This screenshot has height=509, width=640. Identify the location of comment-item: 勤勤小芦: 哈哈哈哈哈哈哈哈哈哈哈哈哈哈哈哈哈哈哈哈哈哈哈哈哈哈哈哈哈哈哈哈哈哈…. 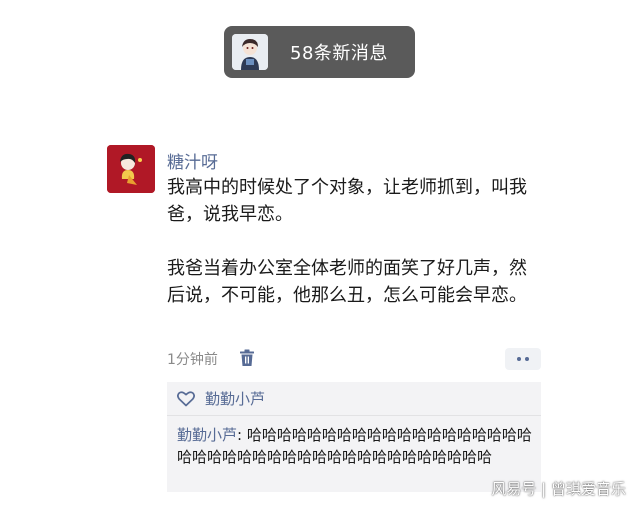
(354, 442).